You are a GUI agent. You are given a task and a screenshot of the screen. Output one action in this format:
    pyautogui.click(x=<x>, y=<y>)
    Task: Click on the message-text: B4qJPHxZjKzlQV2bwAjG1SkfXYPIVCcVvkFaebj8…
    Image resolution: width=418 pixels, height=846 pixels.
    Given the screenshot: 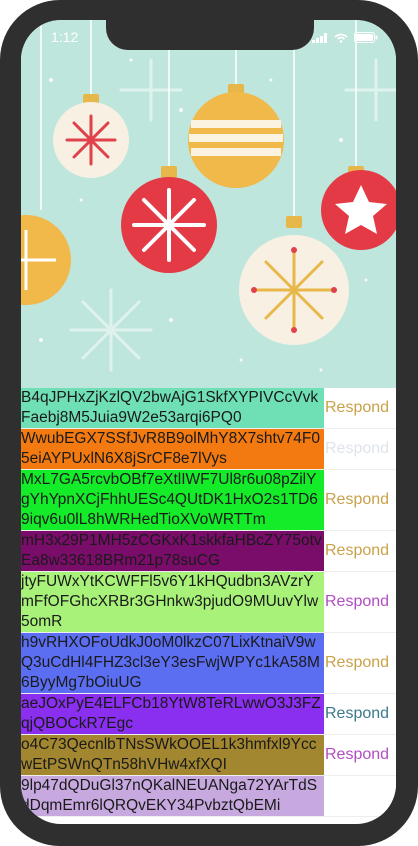 What is the action you would take?
    pyautogui.click(x=172, y=408)
    